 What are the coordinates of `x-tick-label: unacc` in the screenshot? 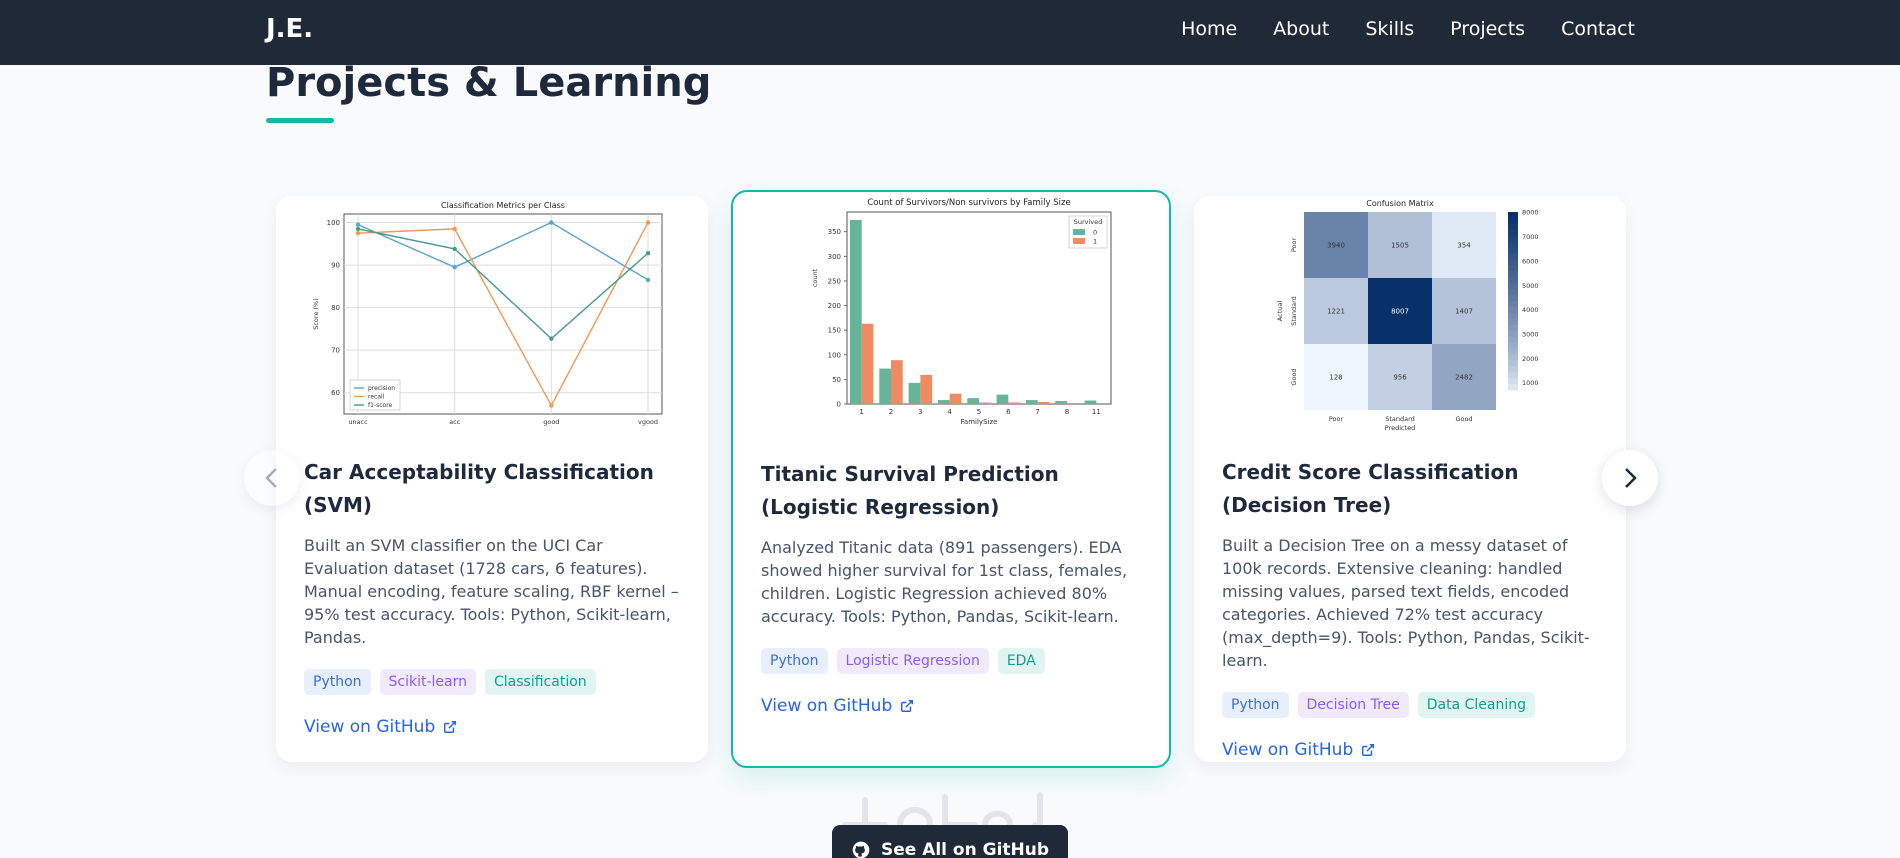 It's located at (358, 422).